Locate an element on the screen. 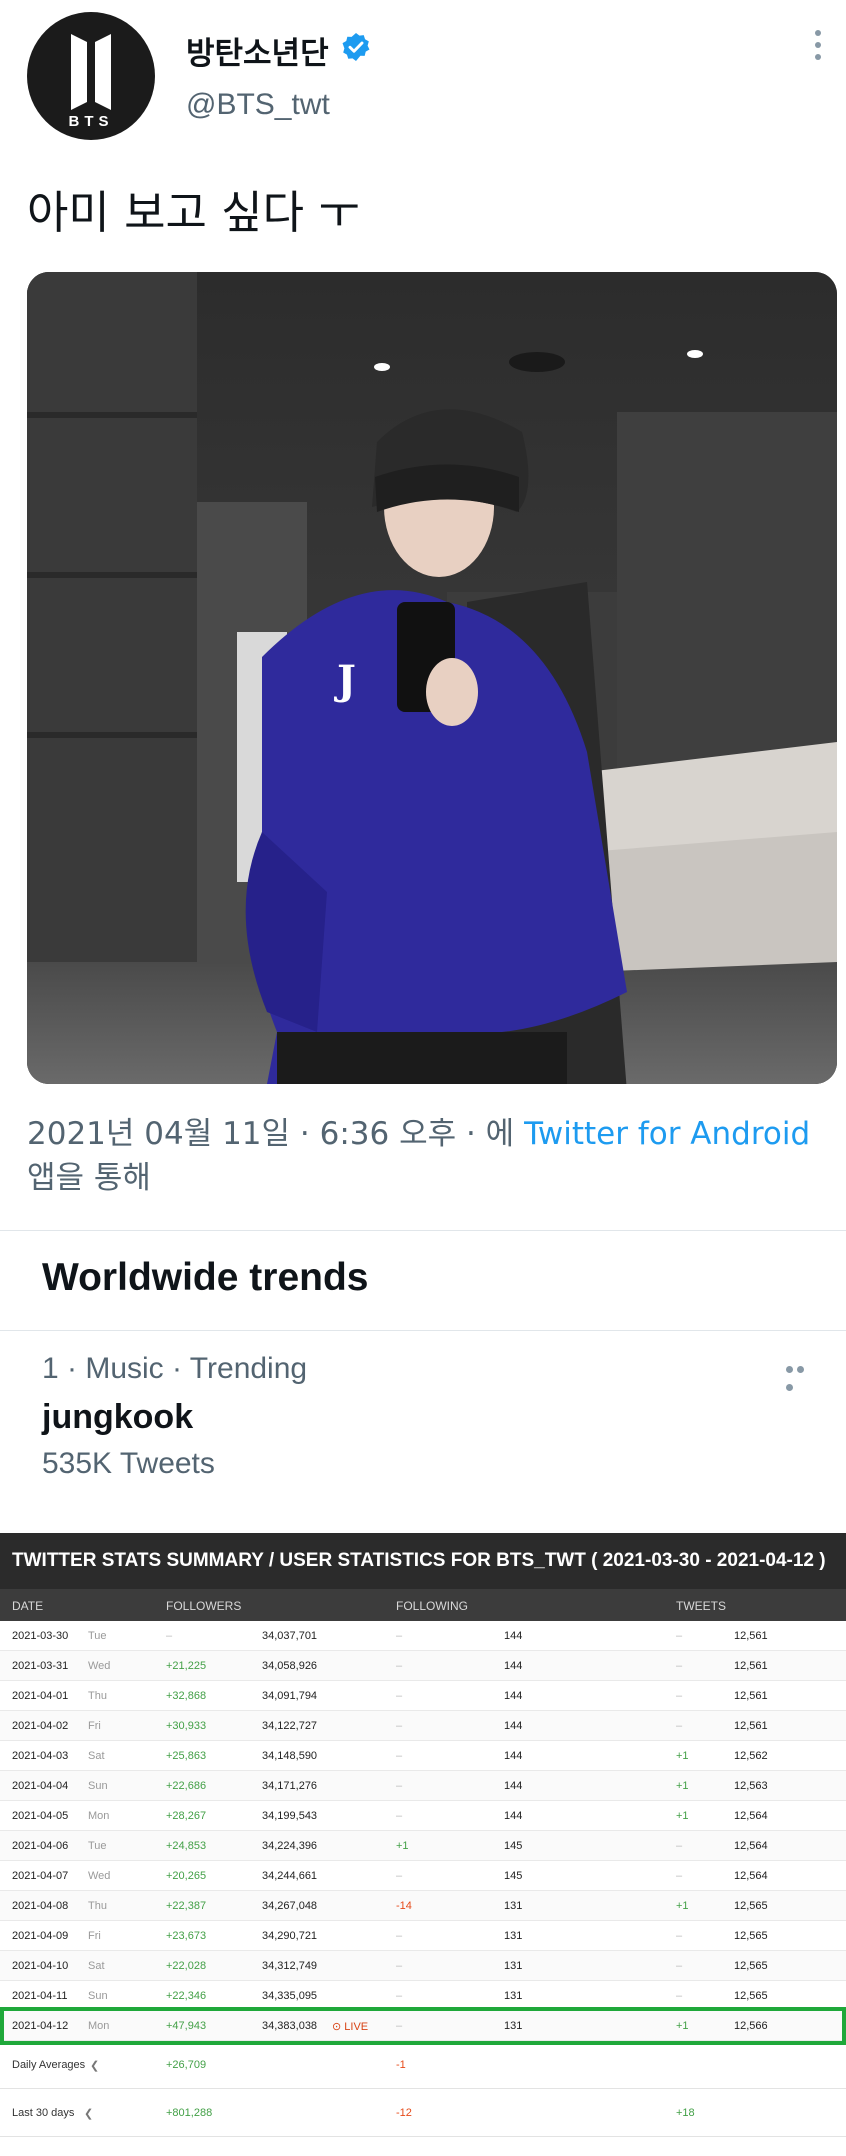  daily-averages-row: Daily Averages ❮ +26,709 -1 is located at coordinates (423, 2065).